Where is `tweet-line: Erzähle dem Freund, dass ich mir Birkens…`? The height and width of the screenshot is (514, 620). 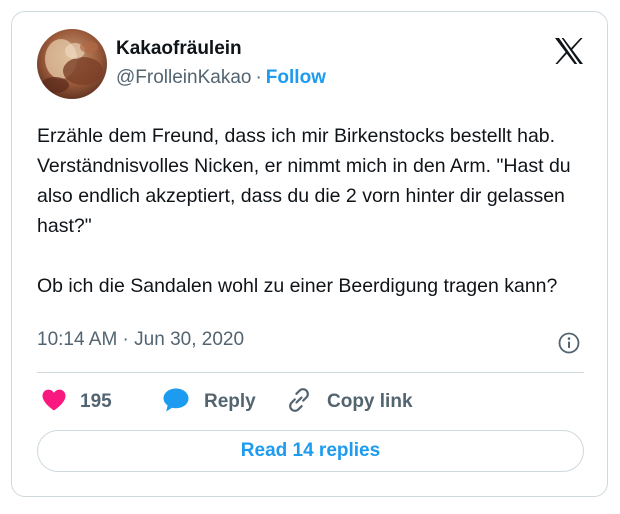
tweet-line: Erzähle dem Freund, dass ich mir Birkens… is located at coordinates (296, 136).